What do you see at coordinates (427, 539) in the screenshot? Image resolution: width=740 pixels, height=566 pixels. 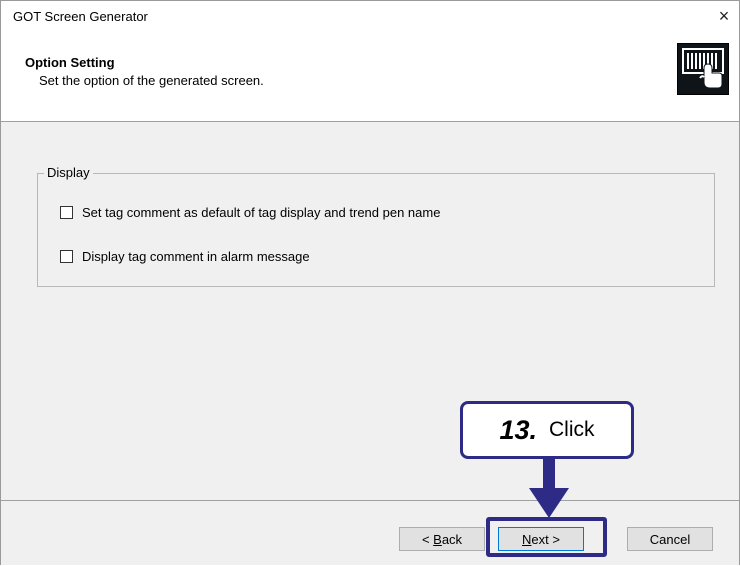 I see `back-button-prefix: <` at bounding box center [427, 539].